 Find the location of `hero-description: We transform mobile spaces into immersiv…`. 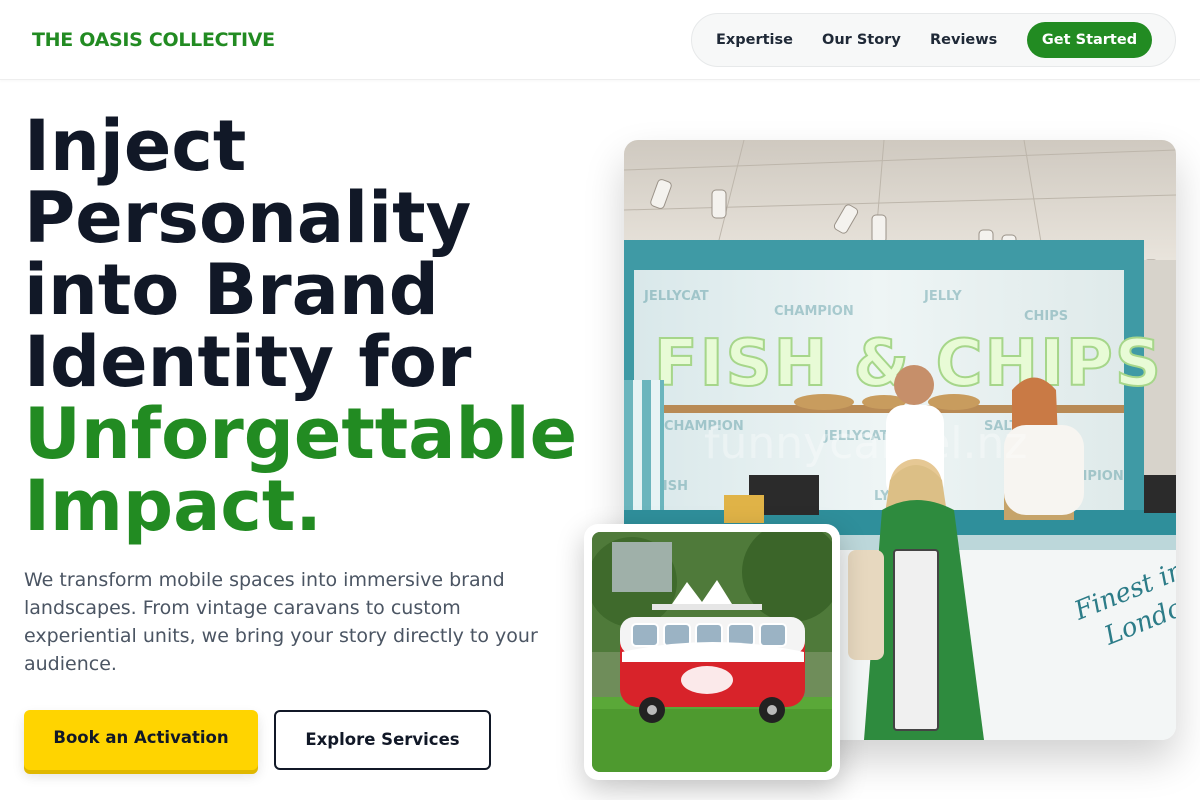

hero-description: We transform mobile spaces into immersiv… is located at coordinates (281, 622).